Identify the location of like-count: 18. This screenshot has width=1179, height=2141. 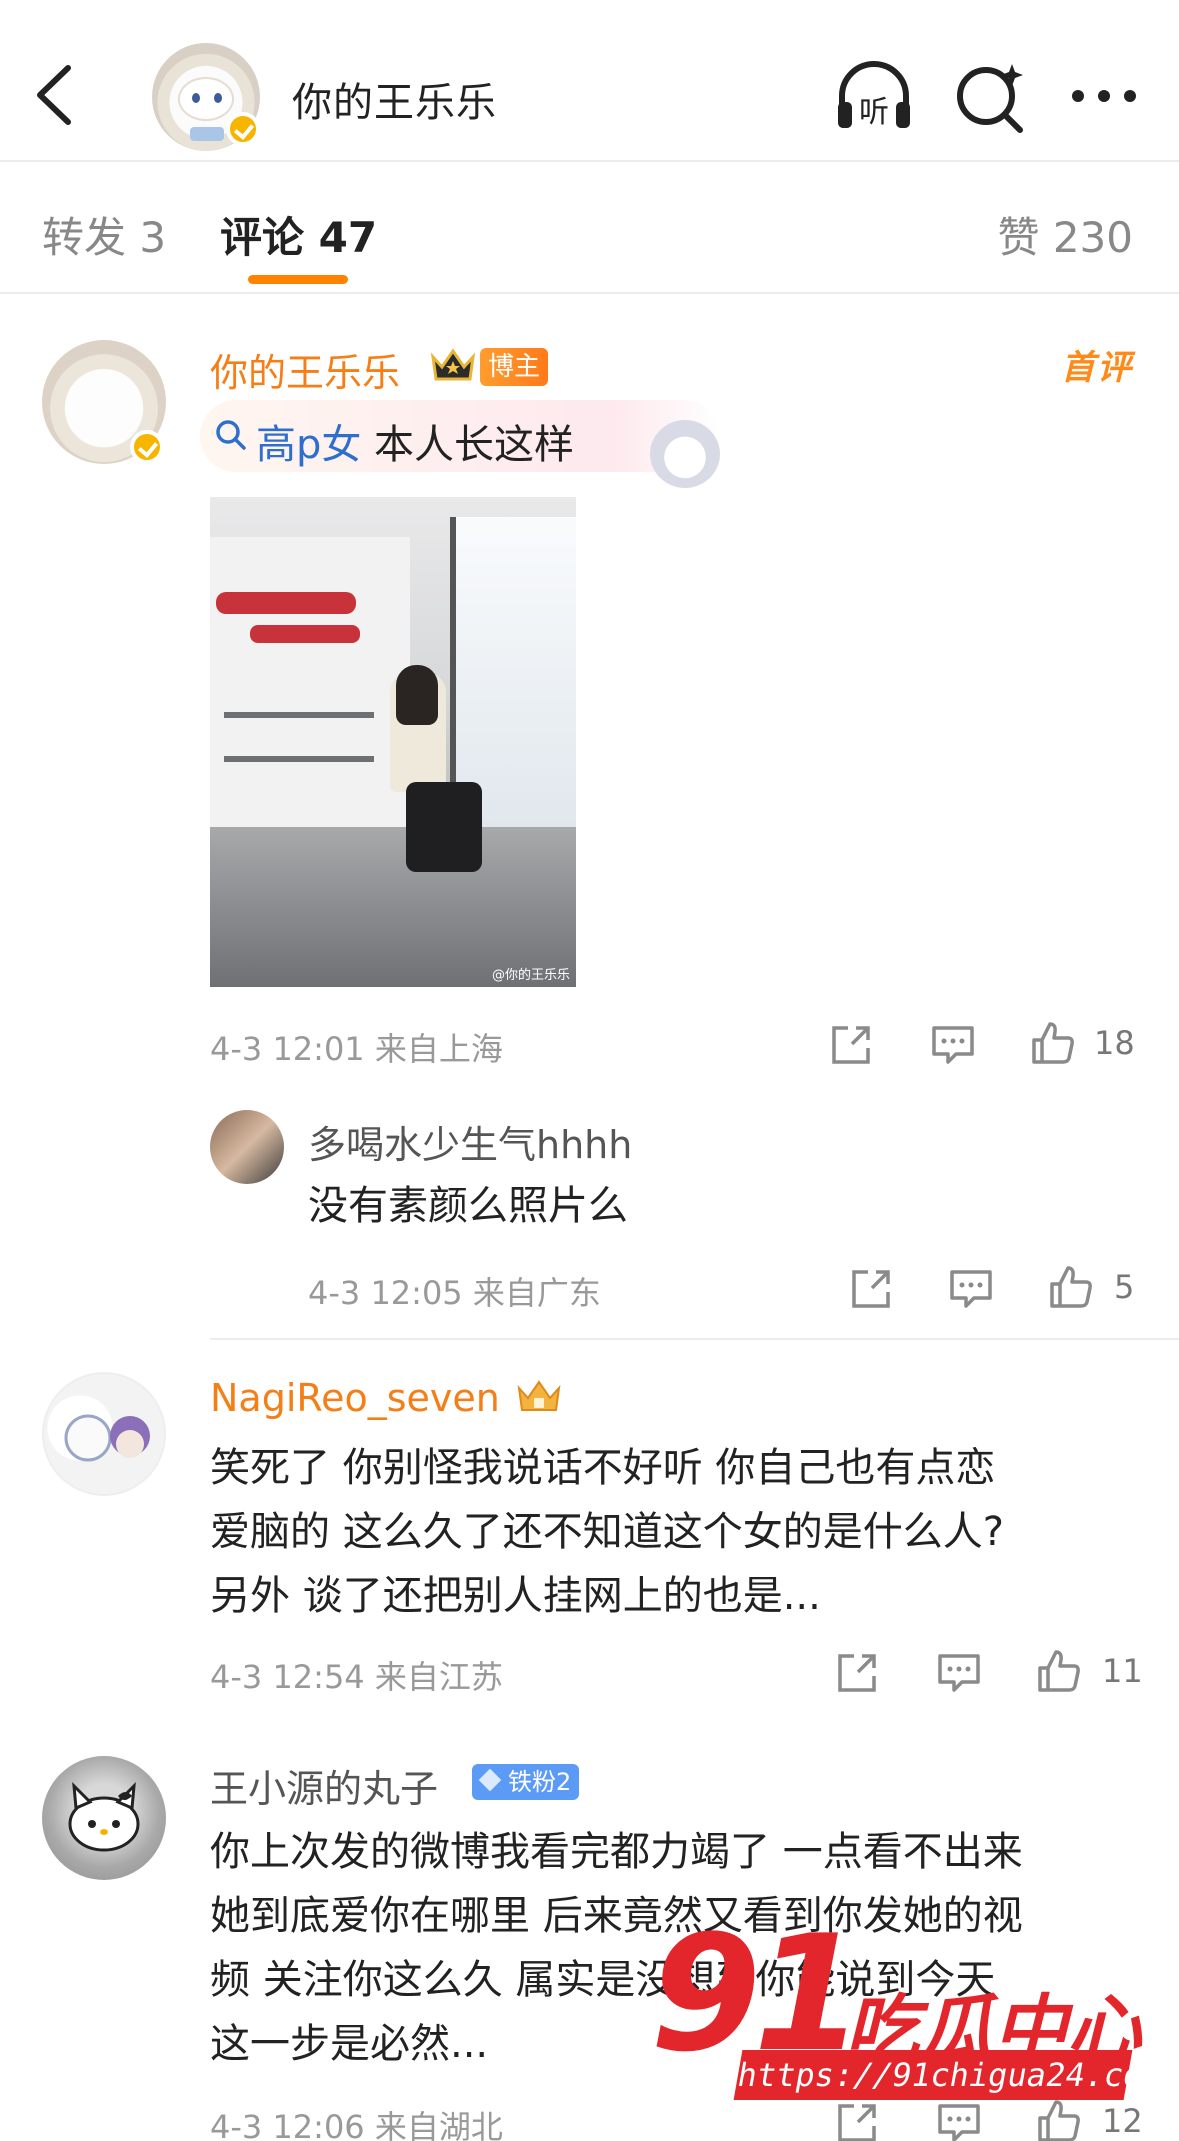
(1114, 1043).